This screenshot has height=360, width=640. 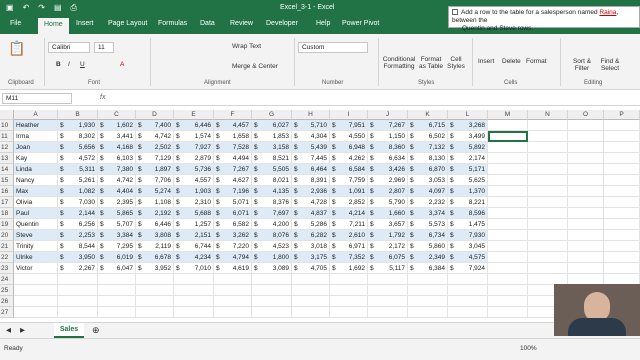 I want to click on row-header: 16, so click(x=7, y=191).